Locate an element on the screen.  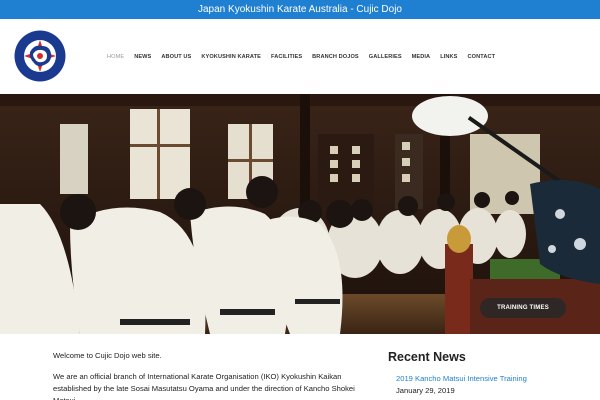
nav-item-about-us: ABOUT US is located at coordinates (176, 57).